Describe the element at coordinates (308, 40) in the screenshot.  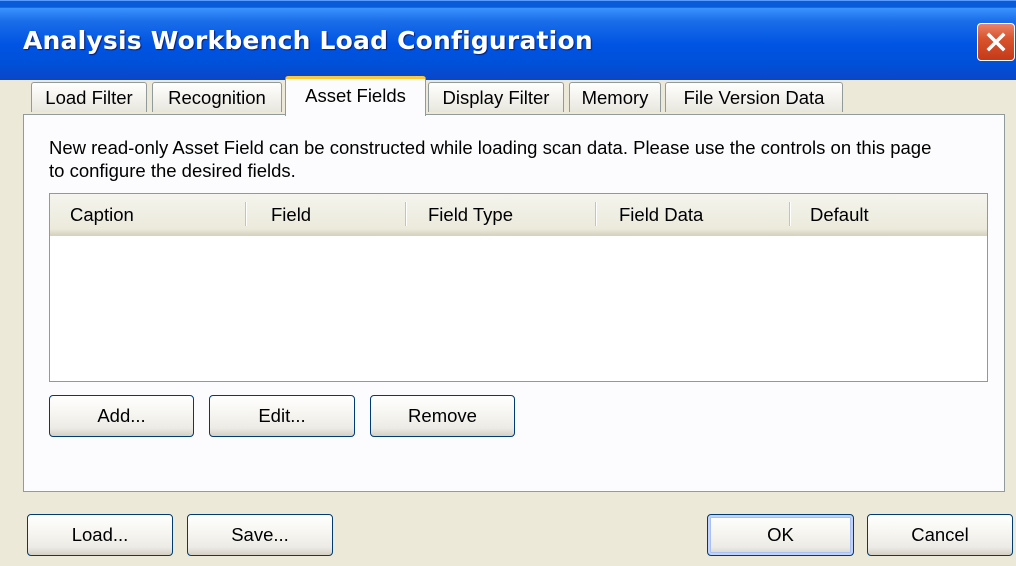
I see `window-title: Analysis Workbench Load Configuration` at that location.